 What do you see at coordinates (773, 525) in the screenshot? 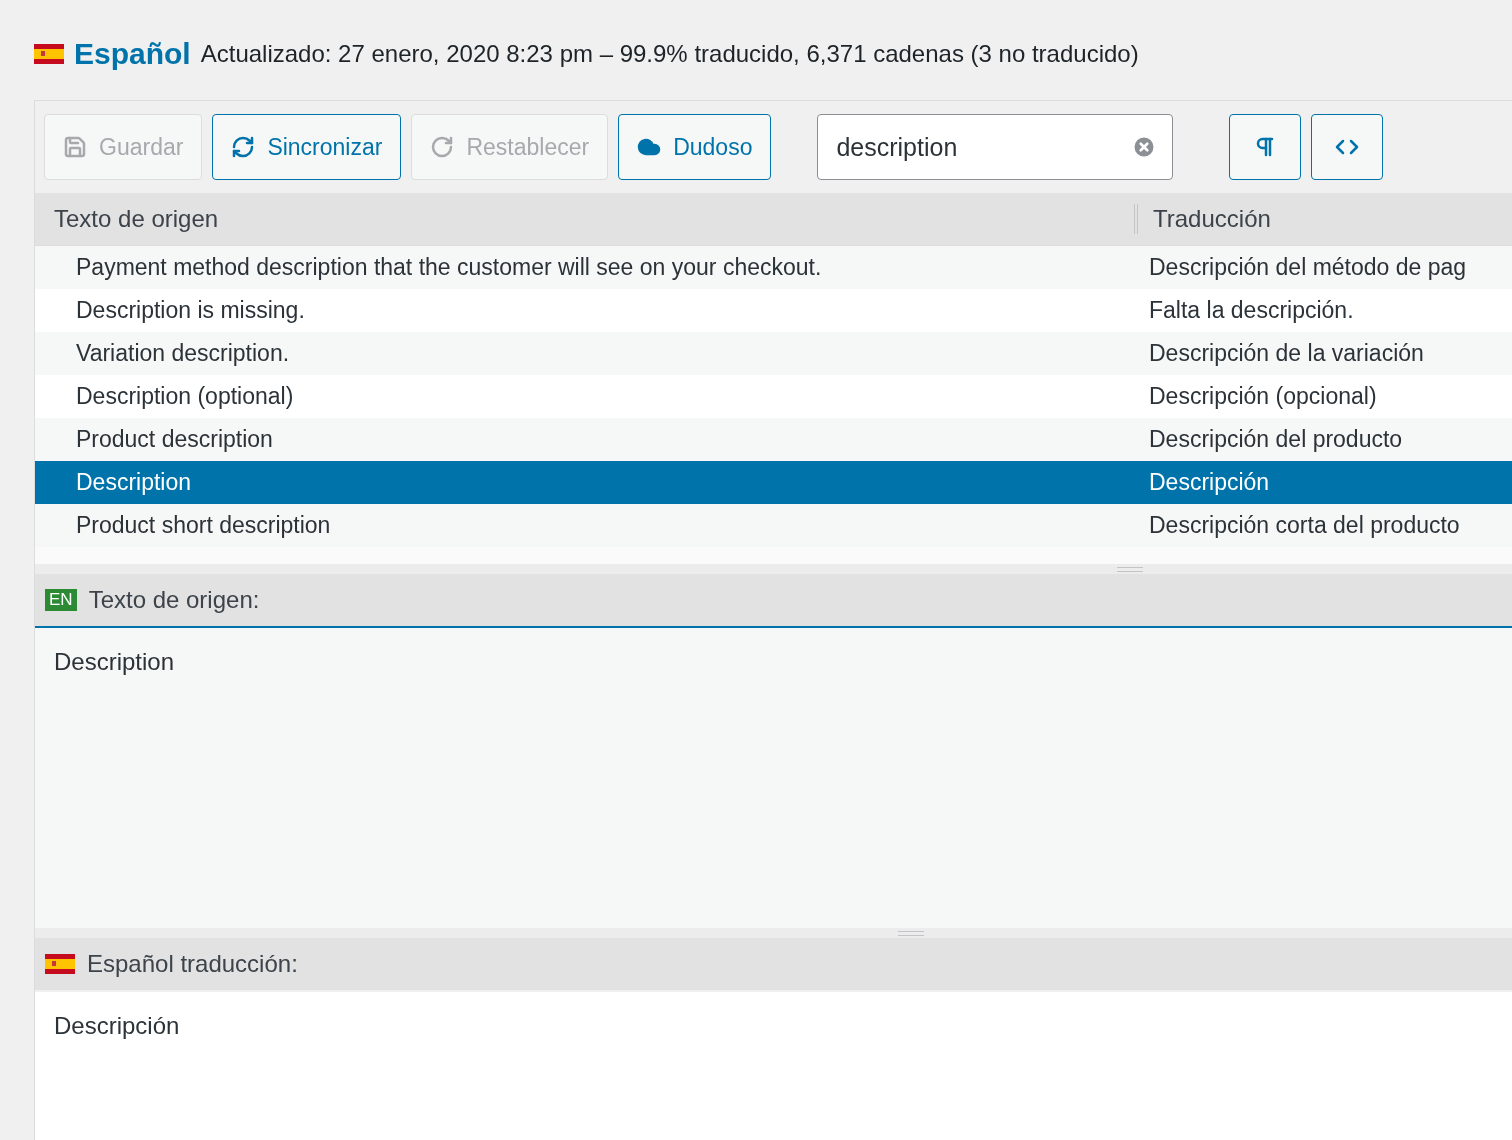
I see `string-row: Product short description Descripción corta del producto` at bounding box center [773, 525].